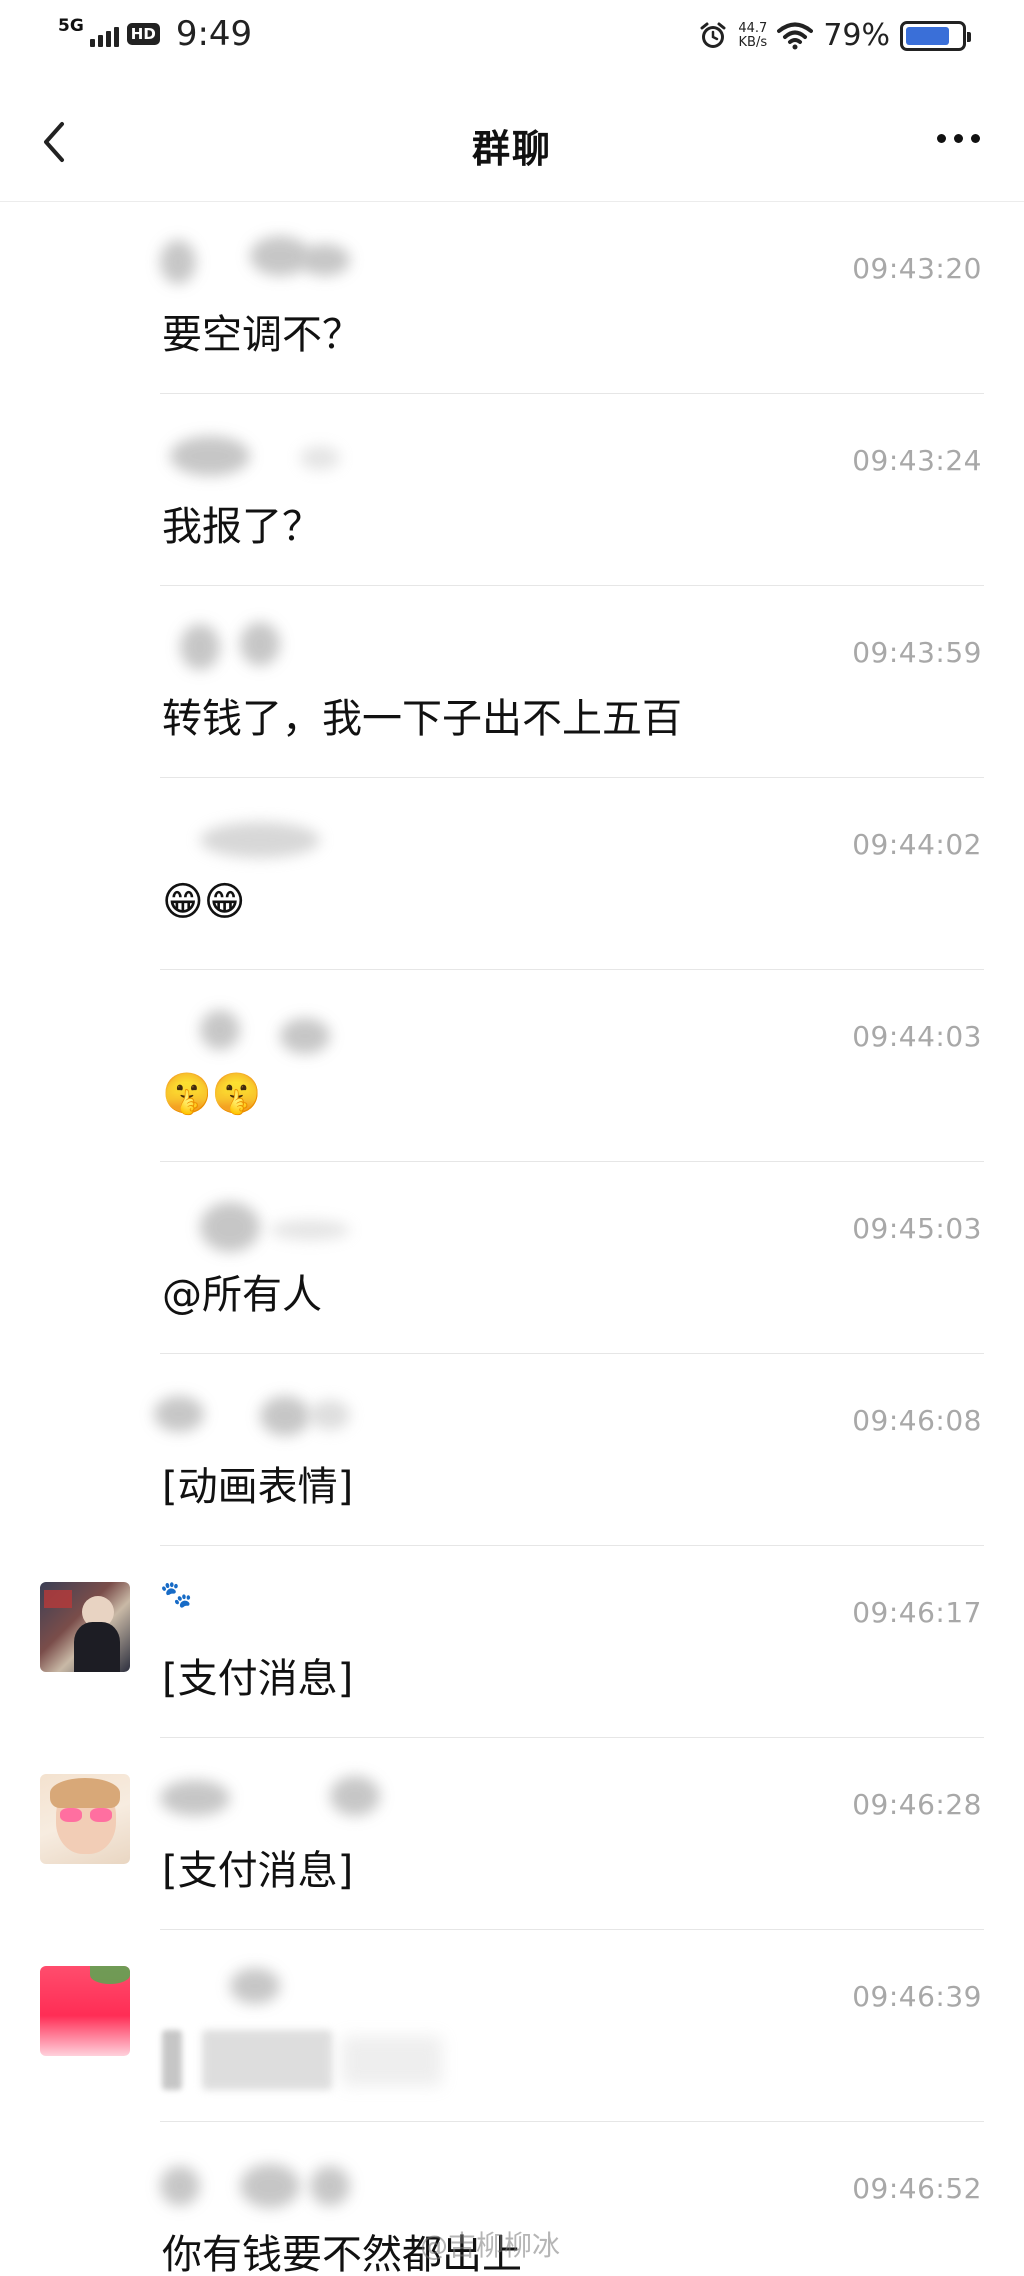 The image size is (1024, 2276). I want to click on watermark: @吉柳柳冰, so click(490, 2245).